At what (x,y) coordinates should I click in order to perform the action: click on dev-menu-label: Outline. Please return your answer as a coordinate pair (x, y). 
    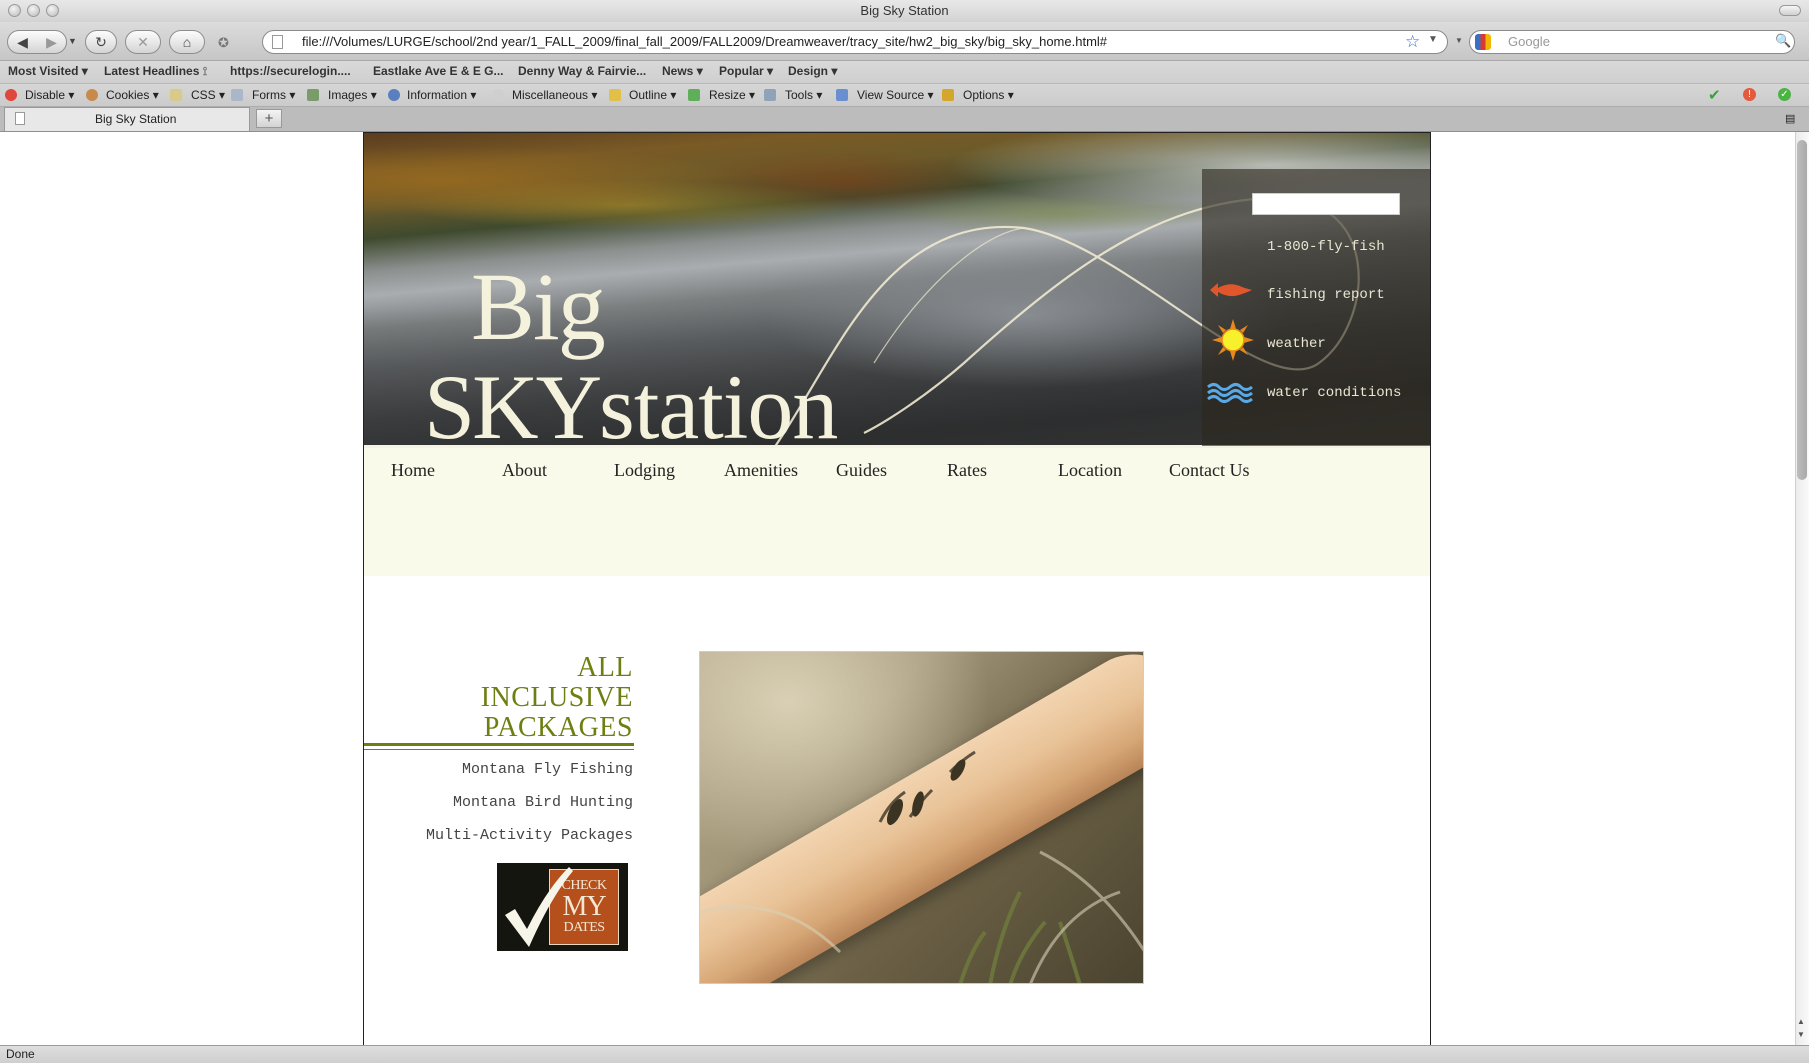
    Looking at the image, I should click on (648, 95).